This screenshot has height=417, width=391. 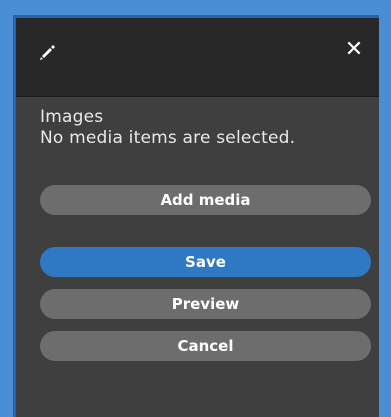 I want to click on close-icon: ✕, so click(x=354, y=50).